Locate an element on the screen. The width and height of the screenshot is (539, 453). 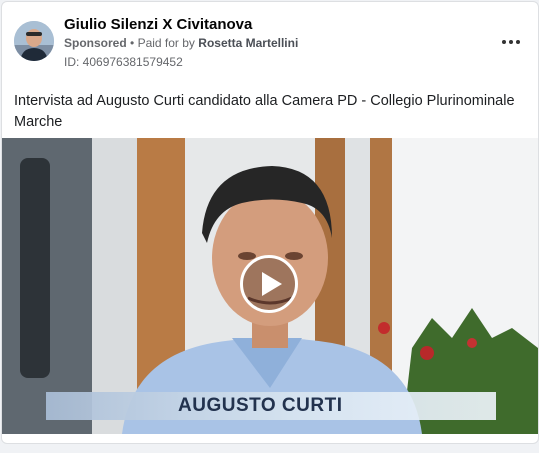
avatar-image is located at coordinates (34, 41).